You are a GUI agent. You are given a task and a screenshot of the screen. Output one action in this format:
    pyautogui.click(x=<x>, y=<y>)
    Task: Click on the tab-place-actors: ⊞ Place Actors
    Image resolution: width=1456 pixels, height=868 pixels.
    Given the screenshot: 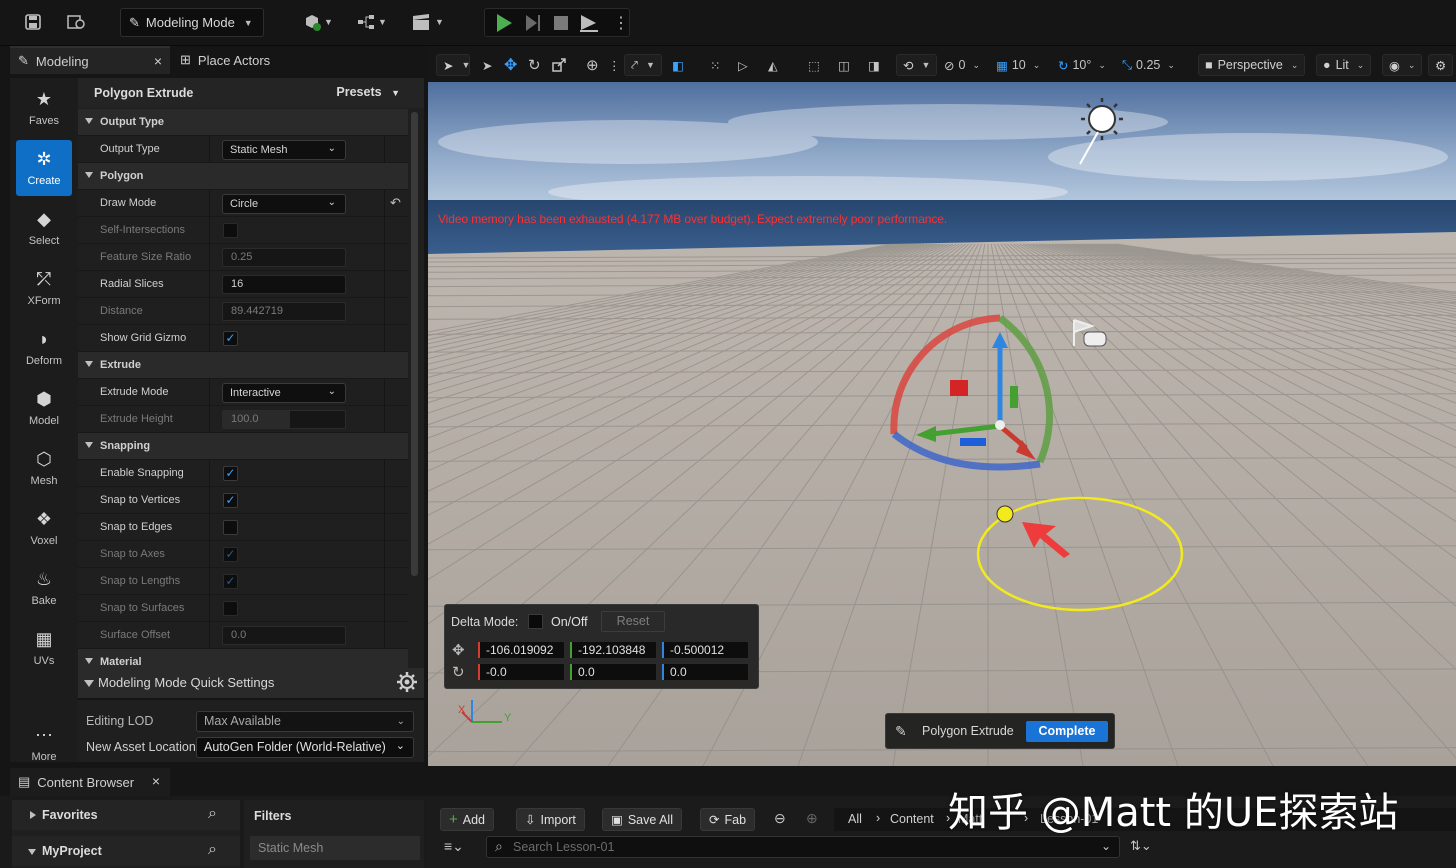 What is the action you would take?
    pyautogui.click(x=267, y=60)
    